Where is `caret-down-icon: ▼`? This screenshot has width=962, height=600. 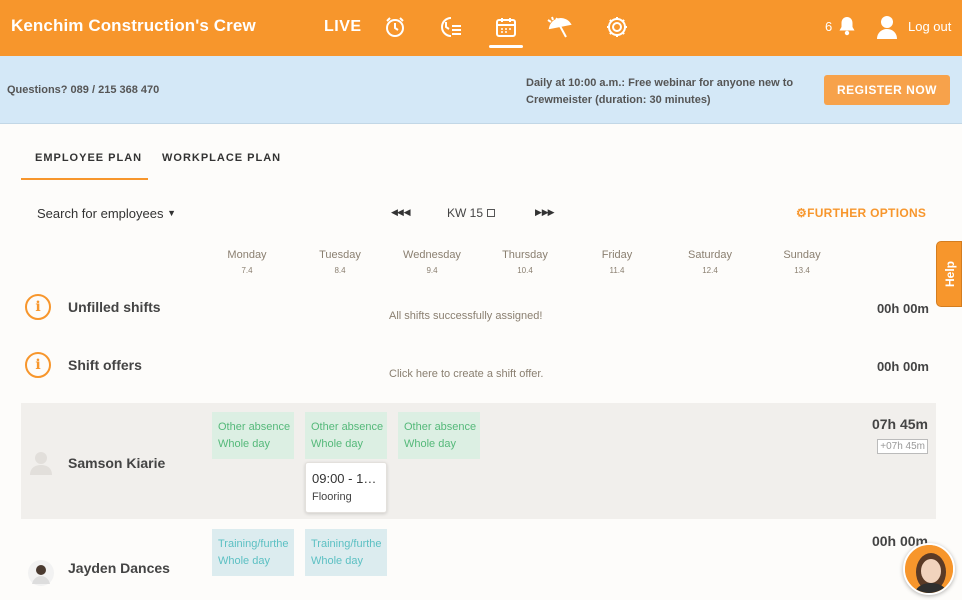
caret-down-icon: ▼ is located at coordinates (171, 213).